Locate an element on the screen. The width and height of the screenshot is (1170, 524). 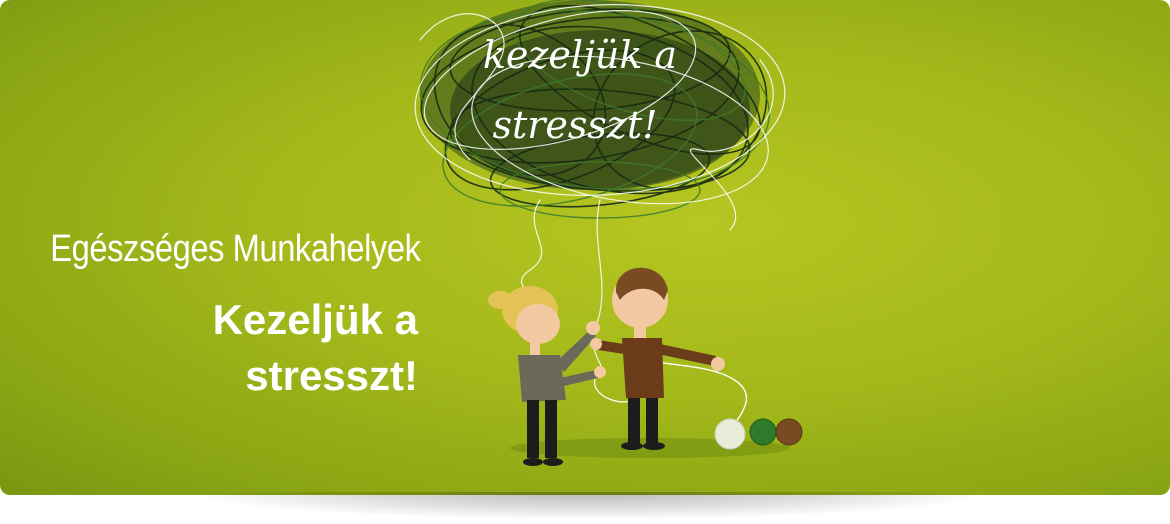
man-figure is located at coordinates (657, 358).